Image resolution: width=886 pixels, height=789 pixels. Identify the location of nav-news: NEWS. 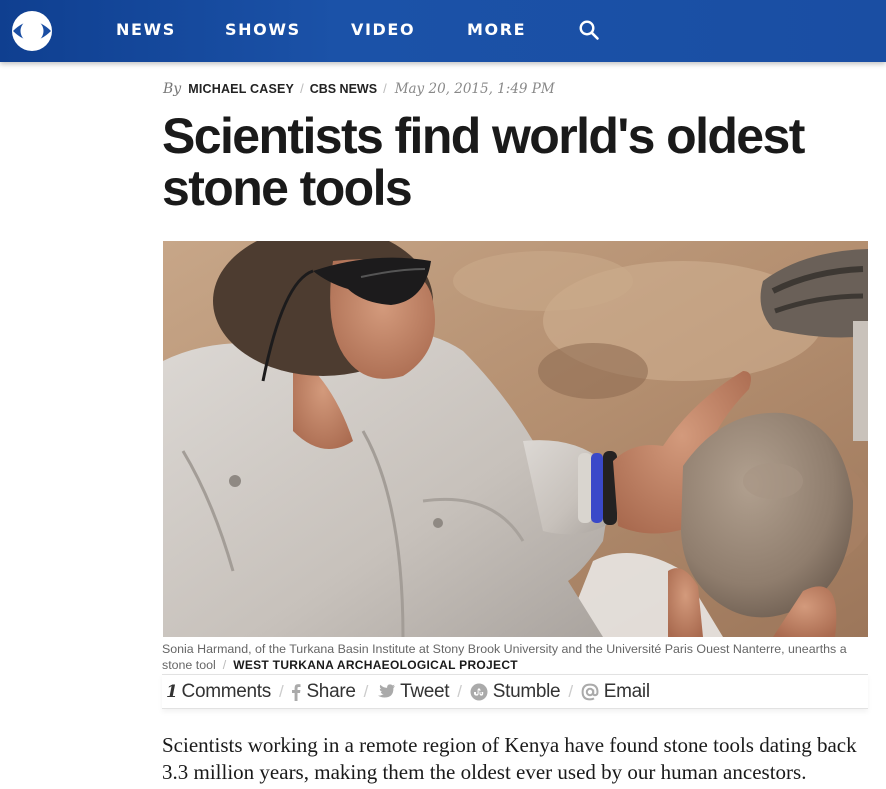
(146, 30).